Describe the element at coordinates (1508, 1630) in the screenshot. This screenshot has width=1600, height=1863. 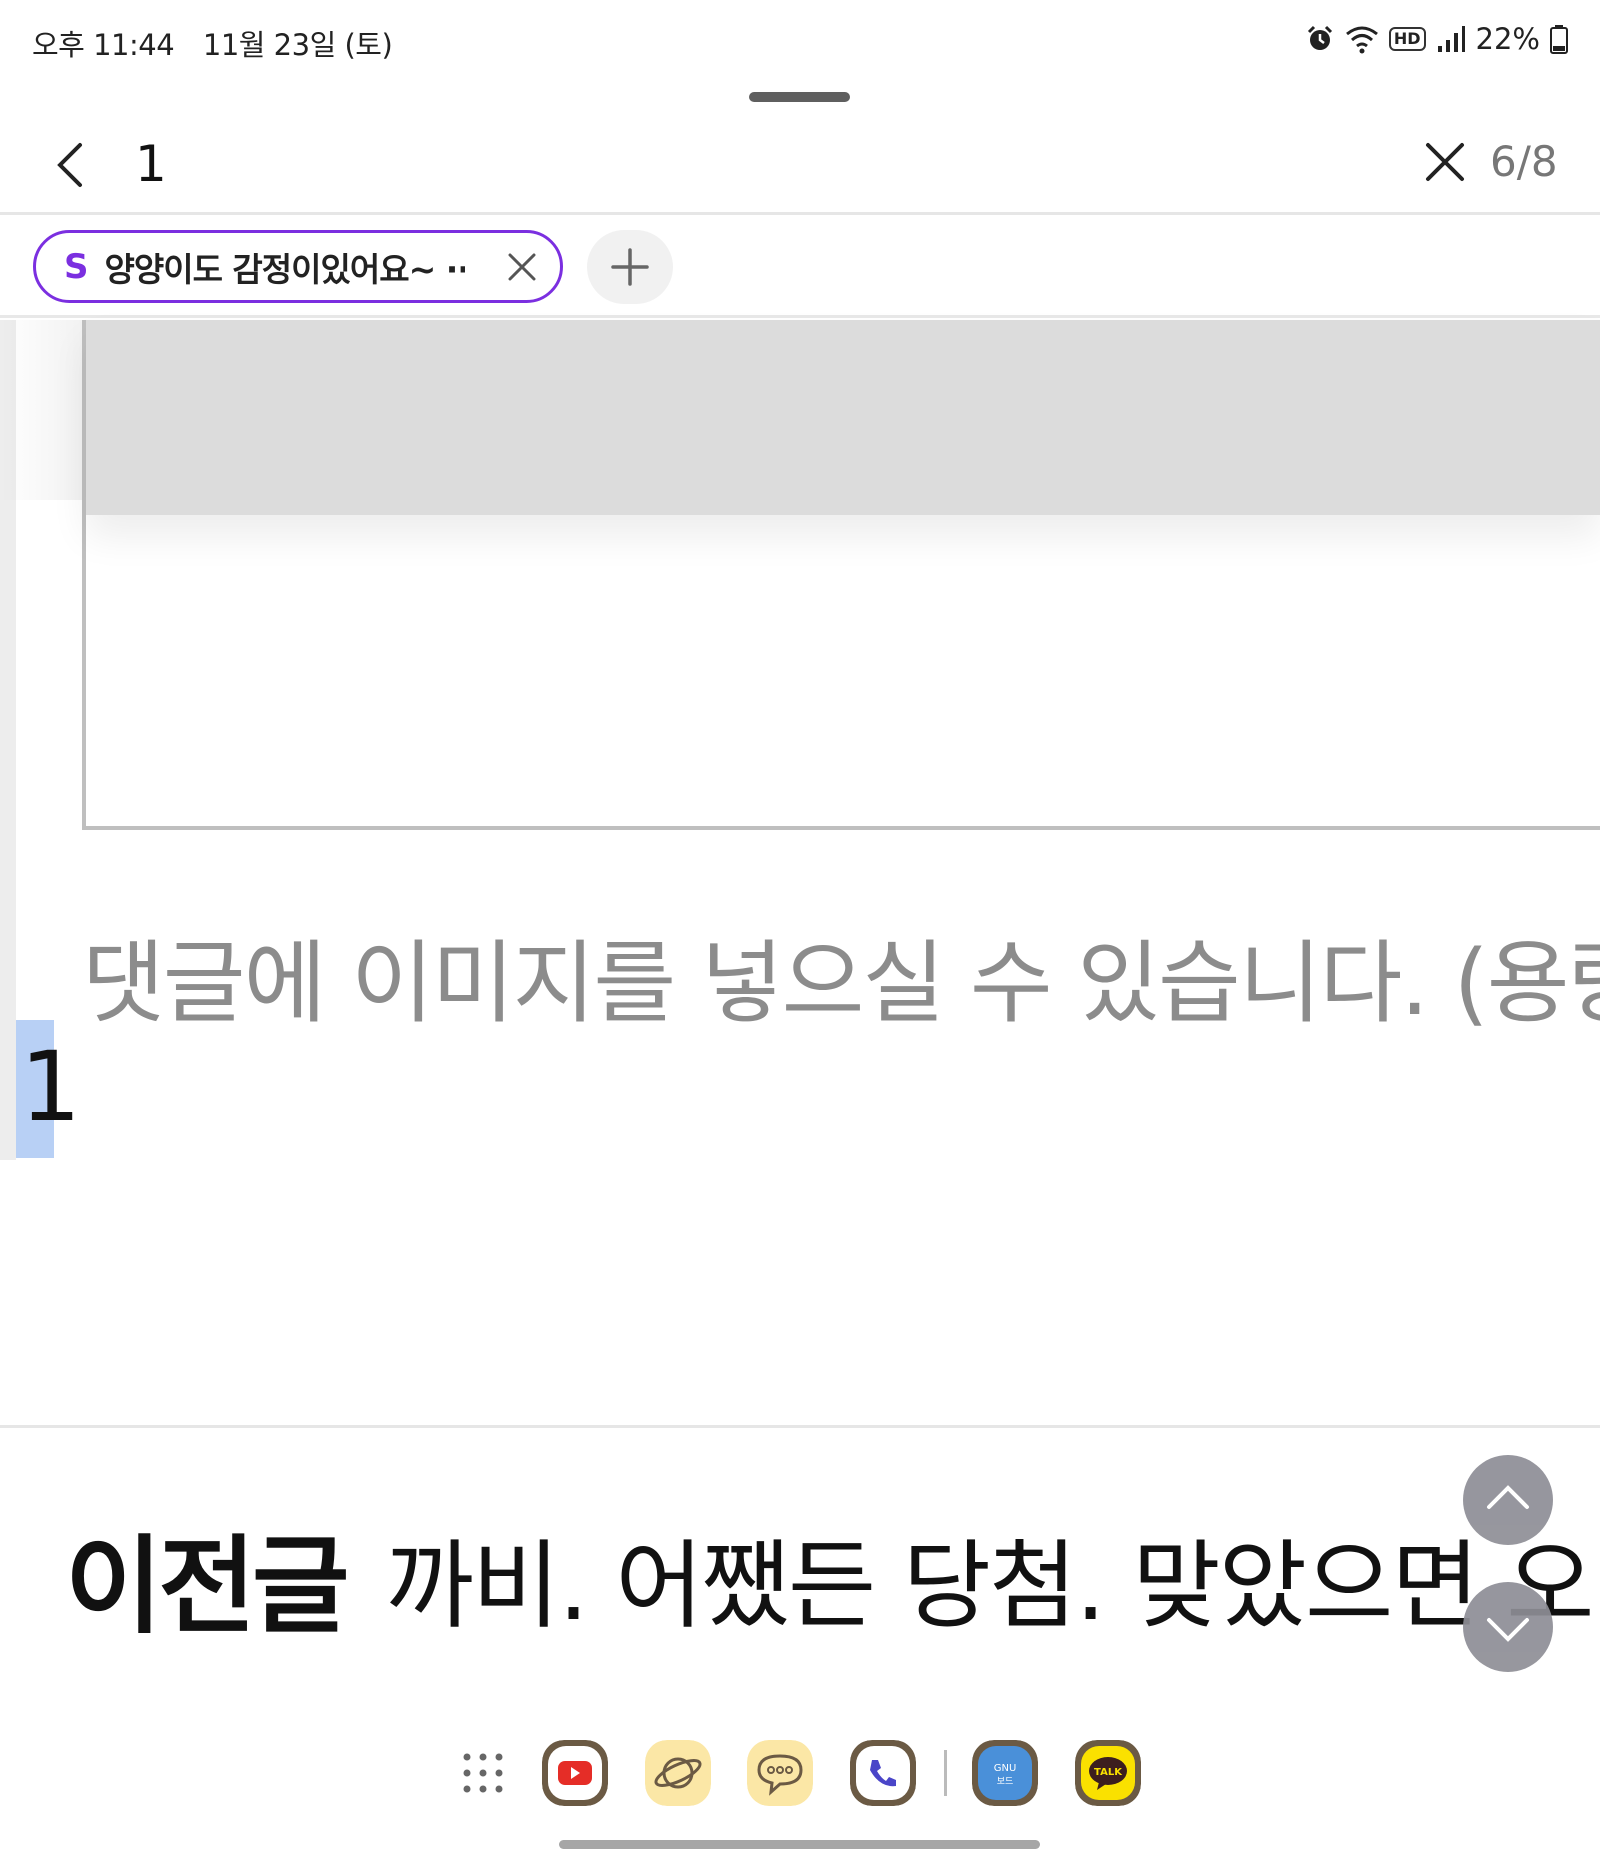
I see `chevron-down-icon` at that location.